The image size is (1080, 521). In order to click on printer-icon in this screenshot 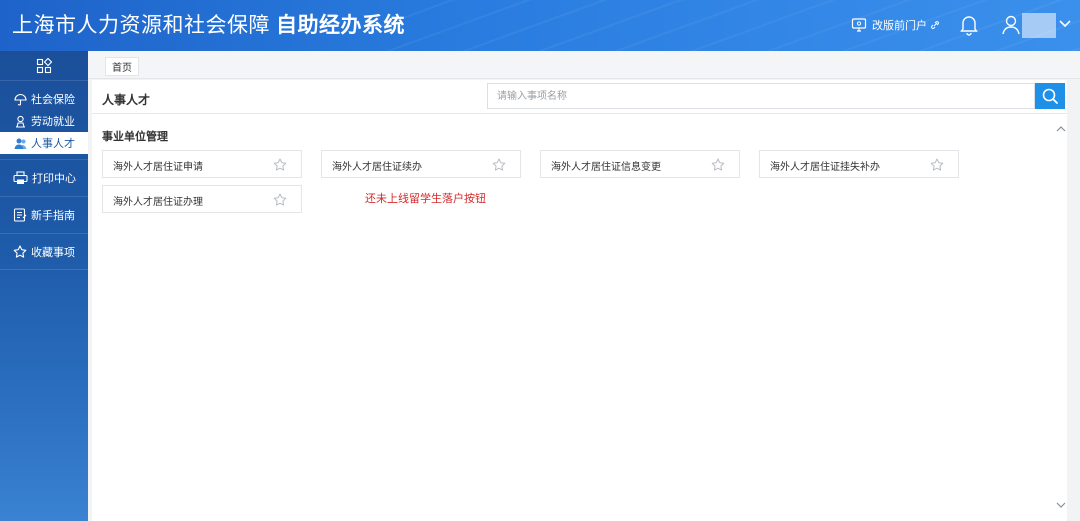, I will do `click(20, 177)`.